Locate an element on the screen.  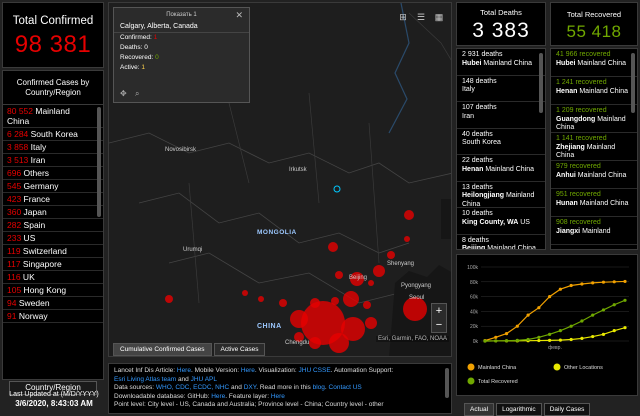
country-name: US is located at coordinates (28, 238).